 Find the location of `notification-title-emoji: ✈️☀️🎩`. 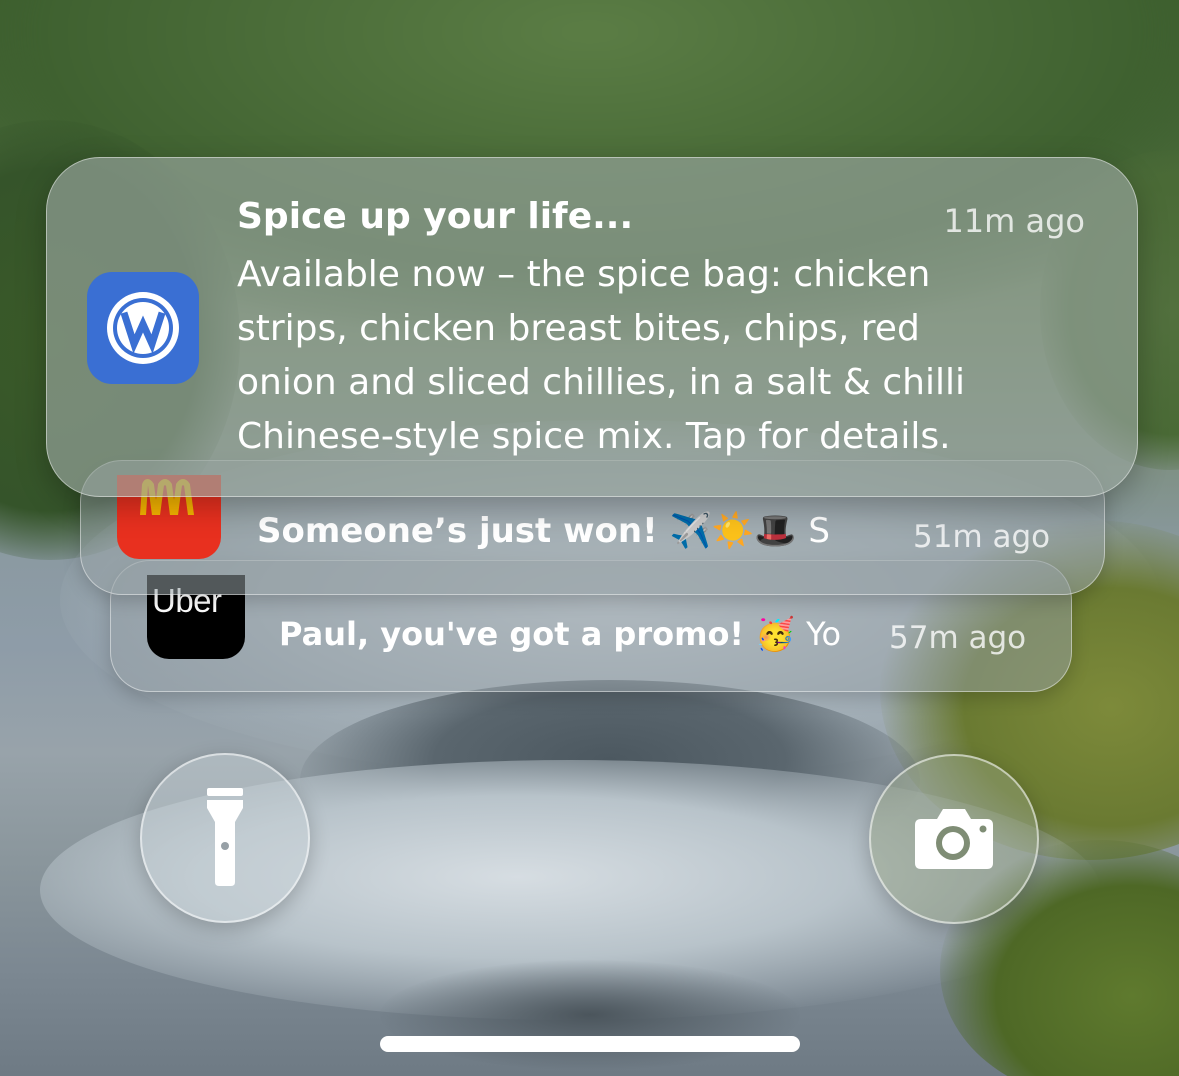

notification-title-emoji: ✈️☀️🎩 is located at coordinates (733, 531).